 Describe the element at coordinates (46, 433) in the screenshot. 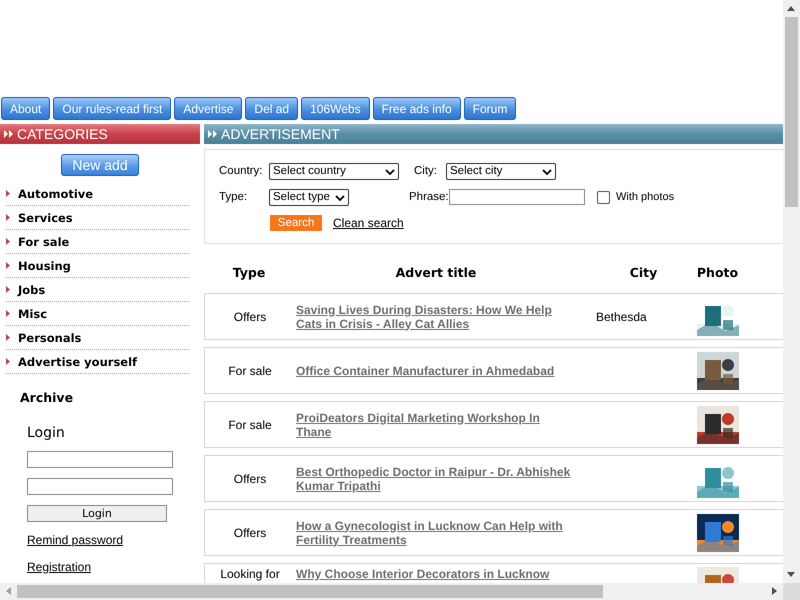

I see `login-title: Login` at that location.